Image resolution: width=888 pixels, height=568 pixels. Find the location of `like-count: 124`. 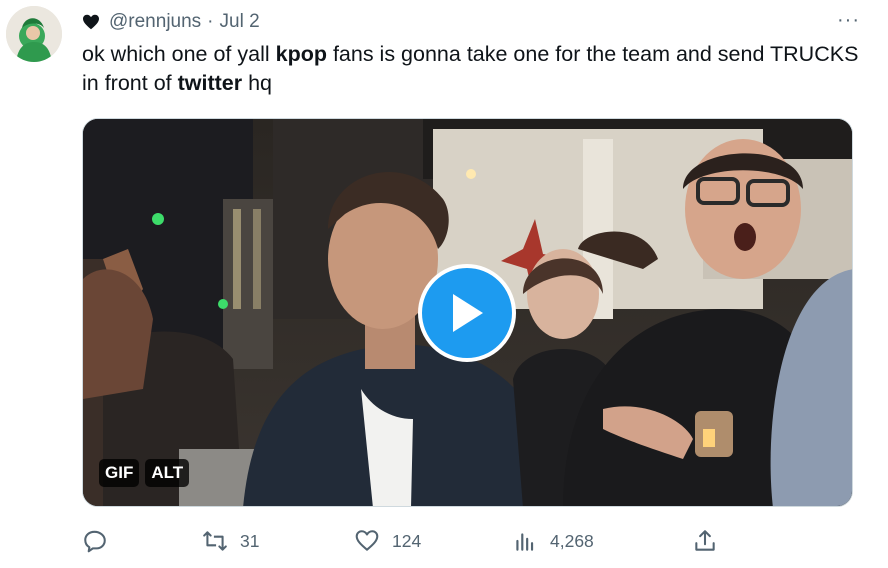

like-count: 124 is located at coordinates (407, 540).